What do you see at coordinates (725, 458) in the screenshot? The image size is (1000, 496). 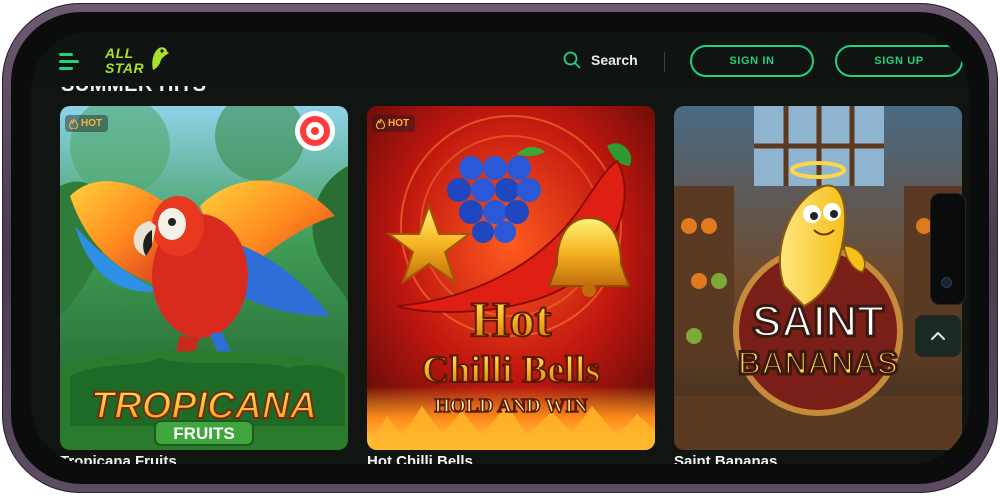 I see `game-title: Saint Bananas` at bounding box center [725, 458].